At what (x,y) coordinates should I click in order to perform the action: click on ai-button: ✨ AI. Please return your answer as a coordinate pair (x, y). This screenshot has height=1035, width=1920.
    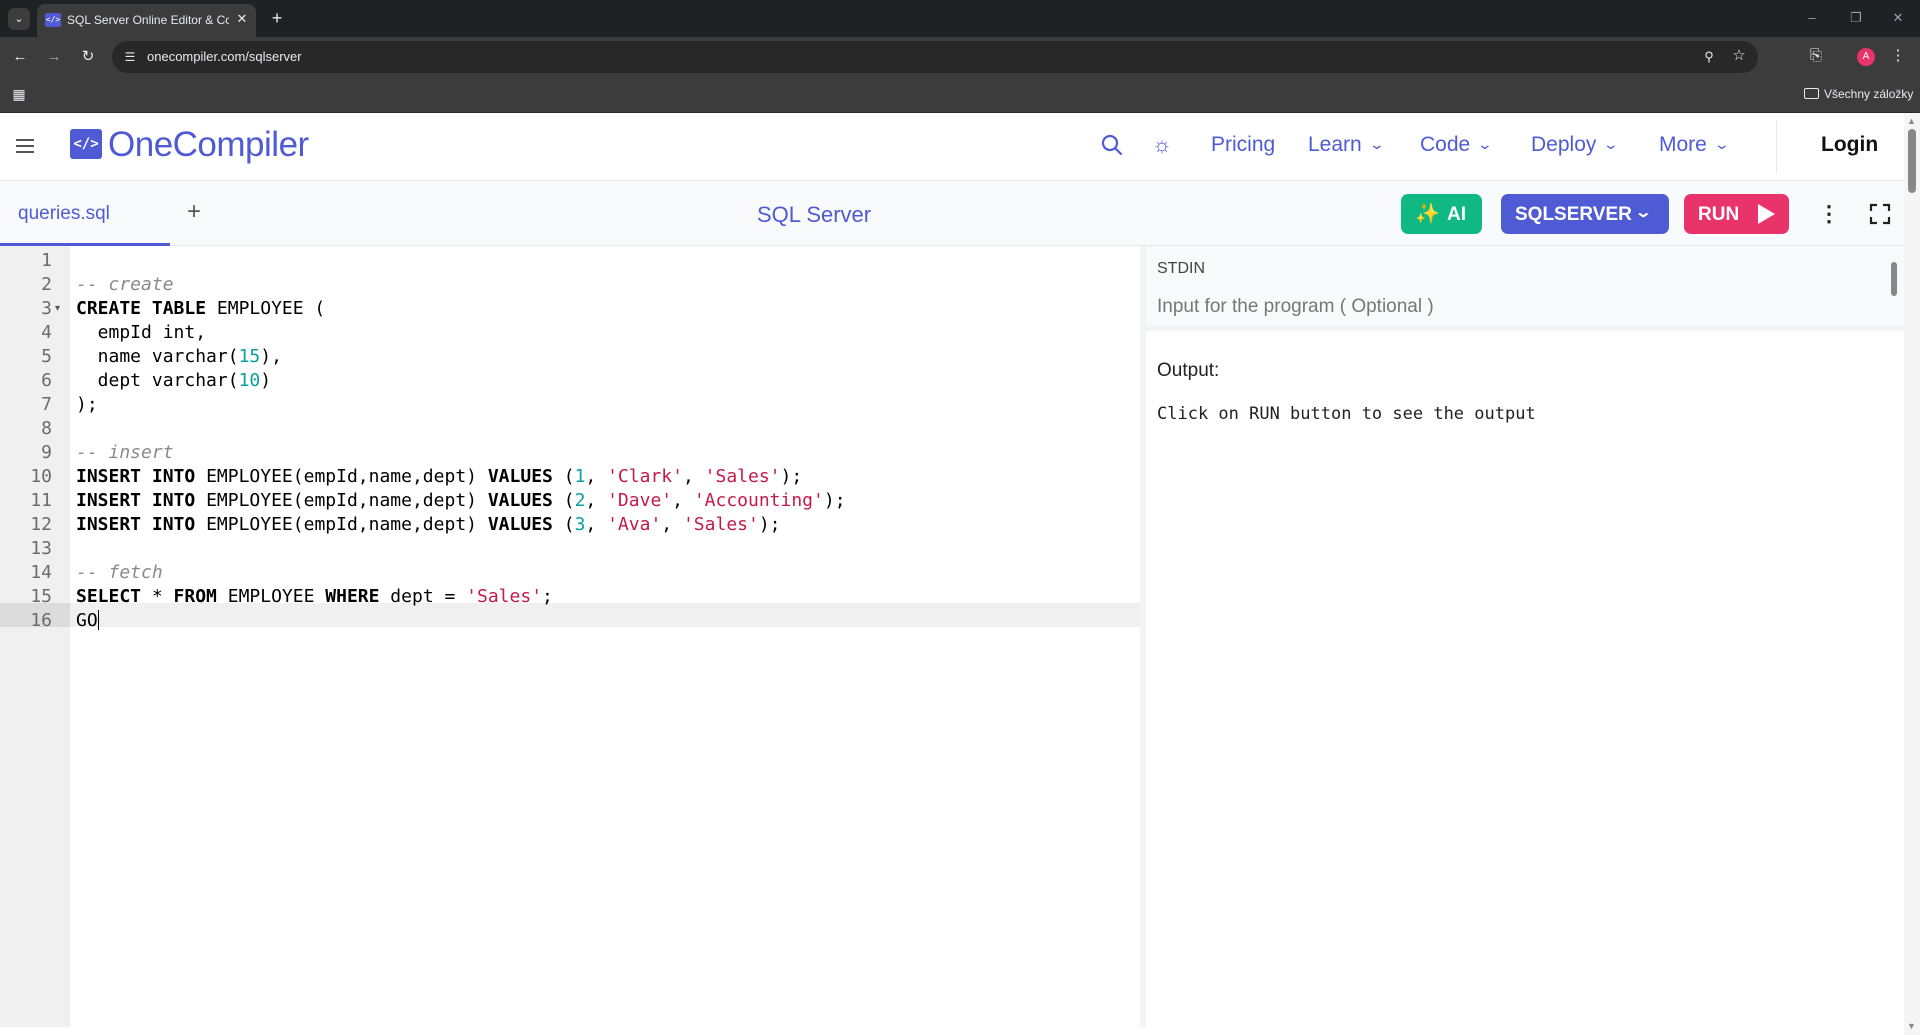
    Looking at the image, I should click on (1441, 214).